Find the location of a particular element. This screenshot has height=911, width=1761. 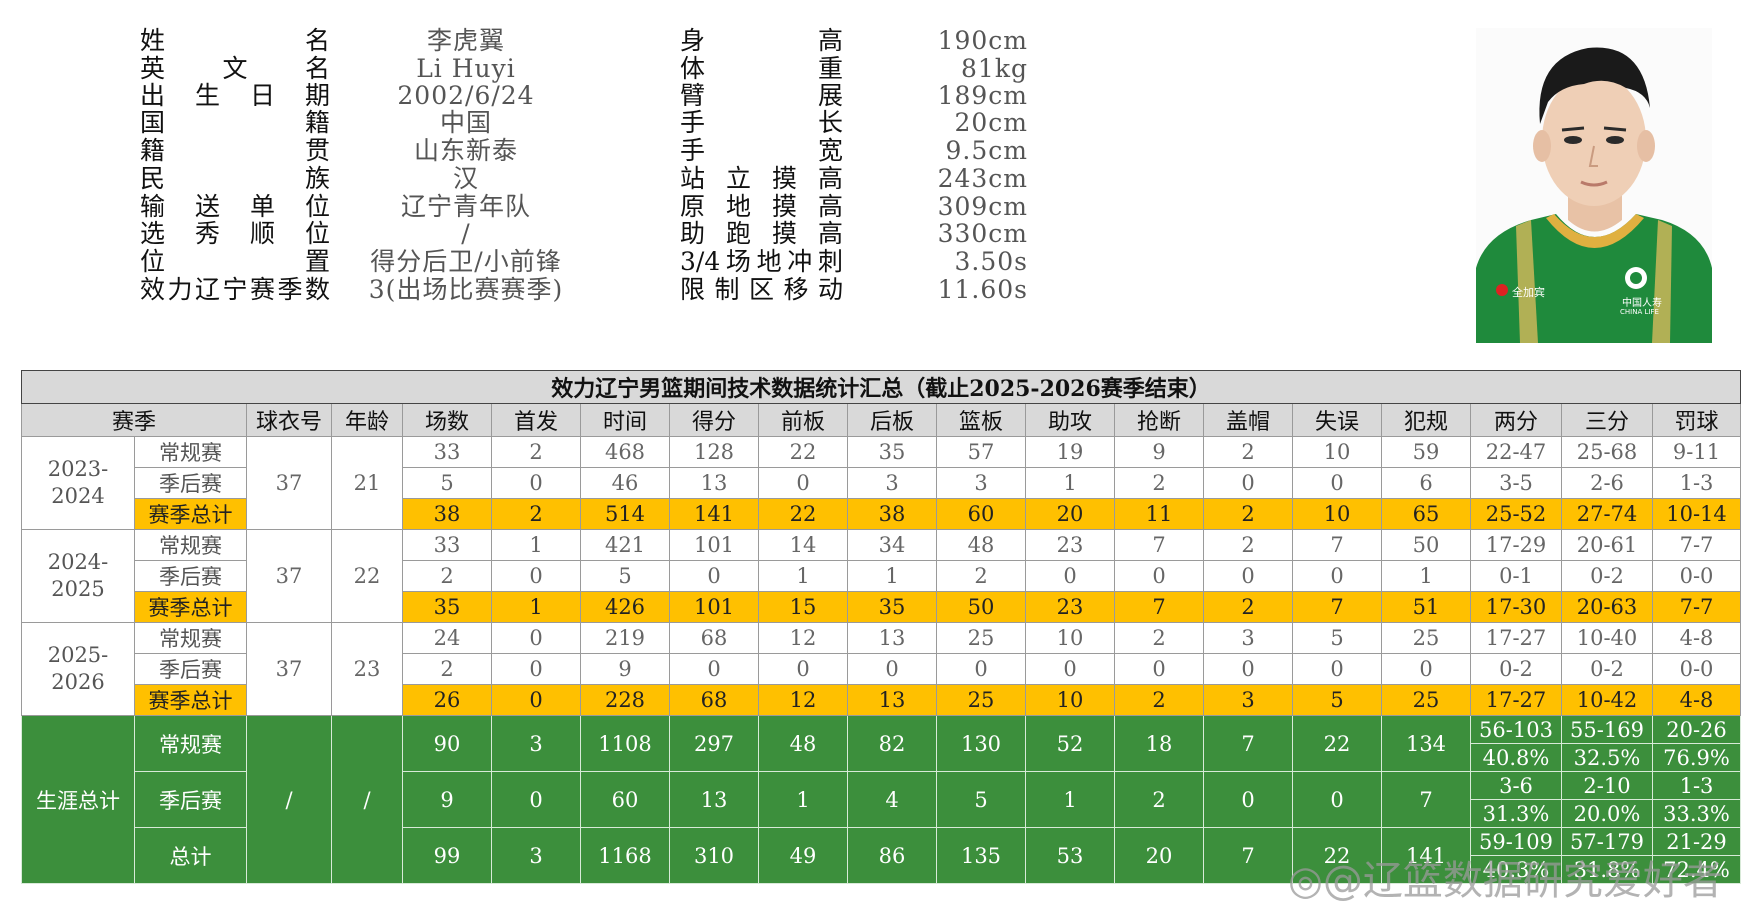

career-kind: 季后赛 is located at coordinates (190, 799).